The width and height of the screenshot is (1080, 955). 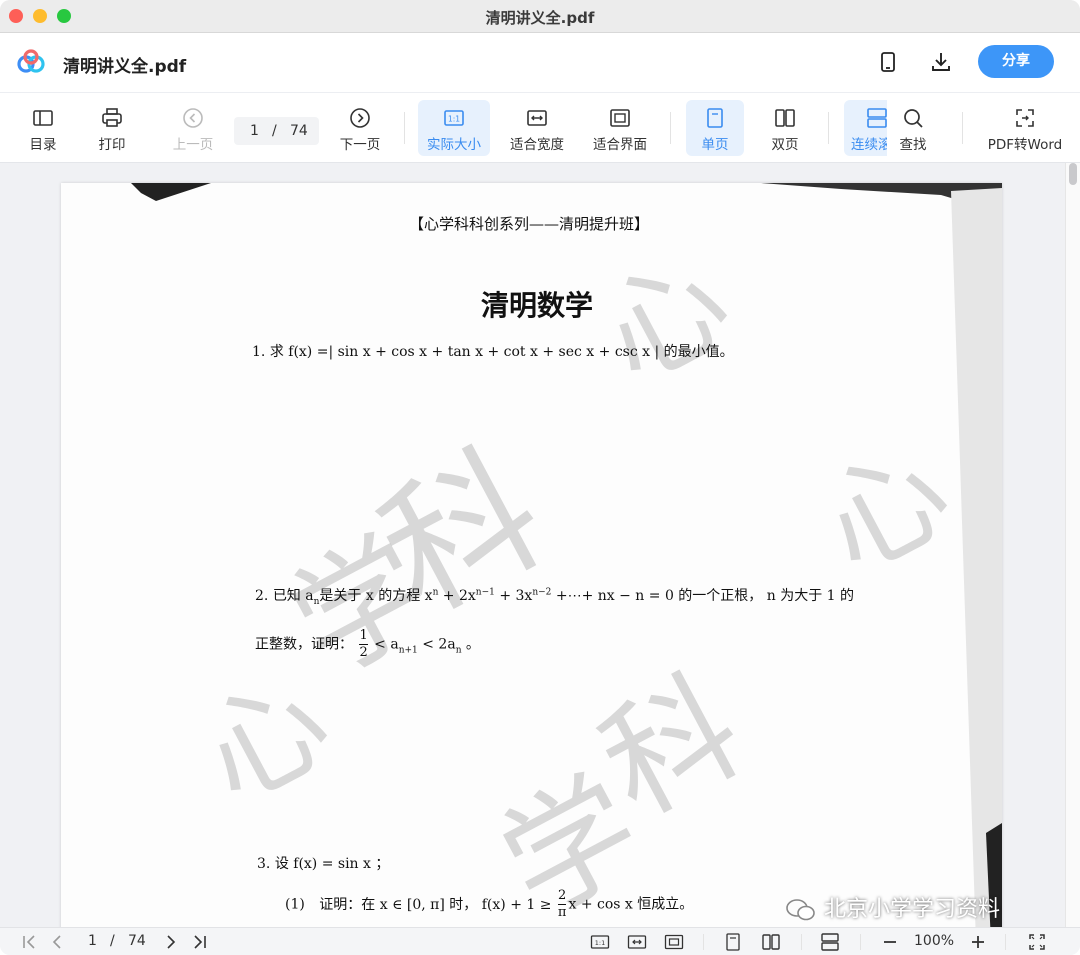 I want to click on question-text: 证明：在 x ∈ [0, π] 时， f(x) + 1 ≥, so click(x=435, y=904).